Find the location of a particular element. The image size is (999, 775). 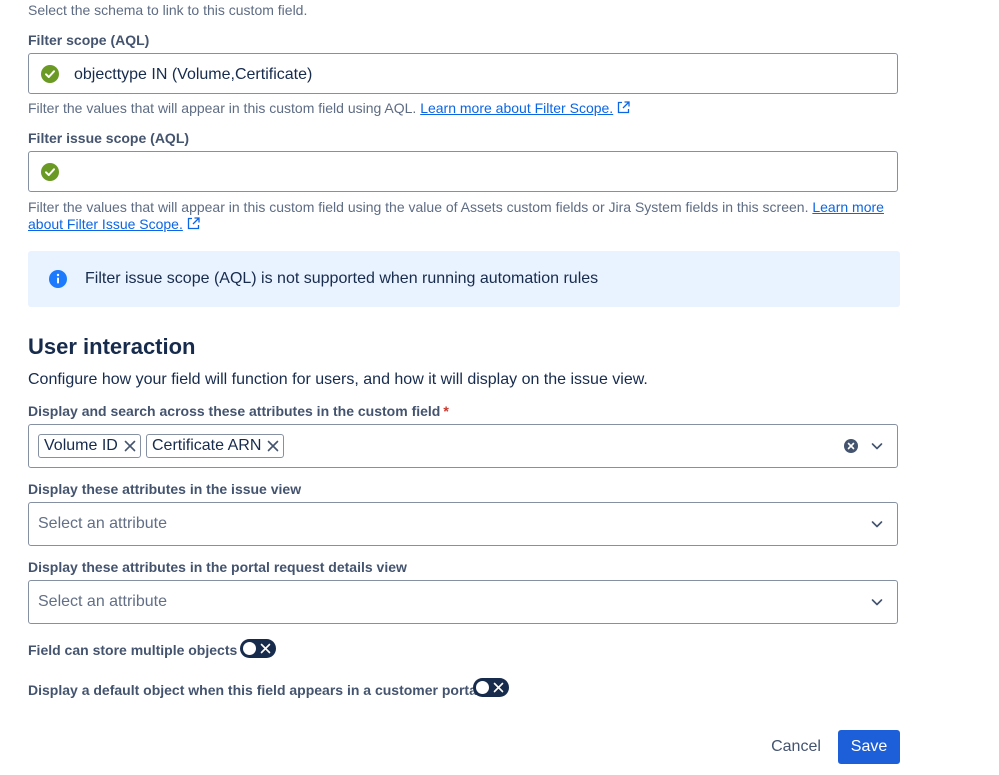

clear-selection-icon is located at coordinates (851, 446).